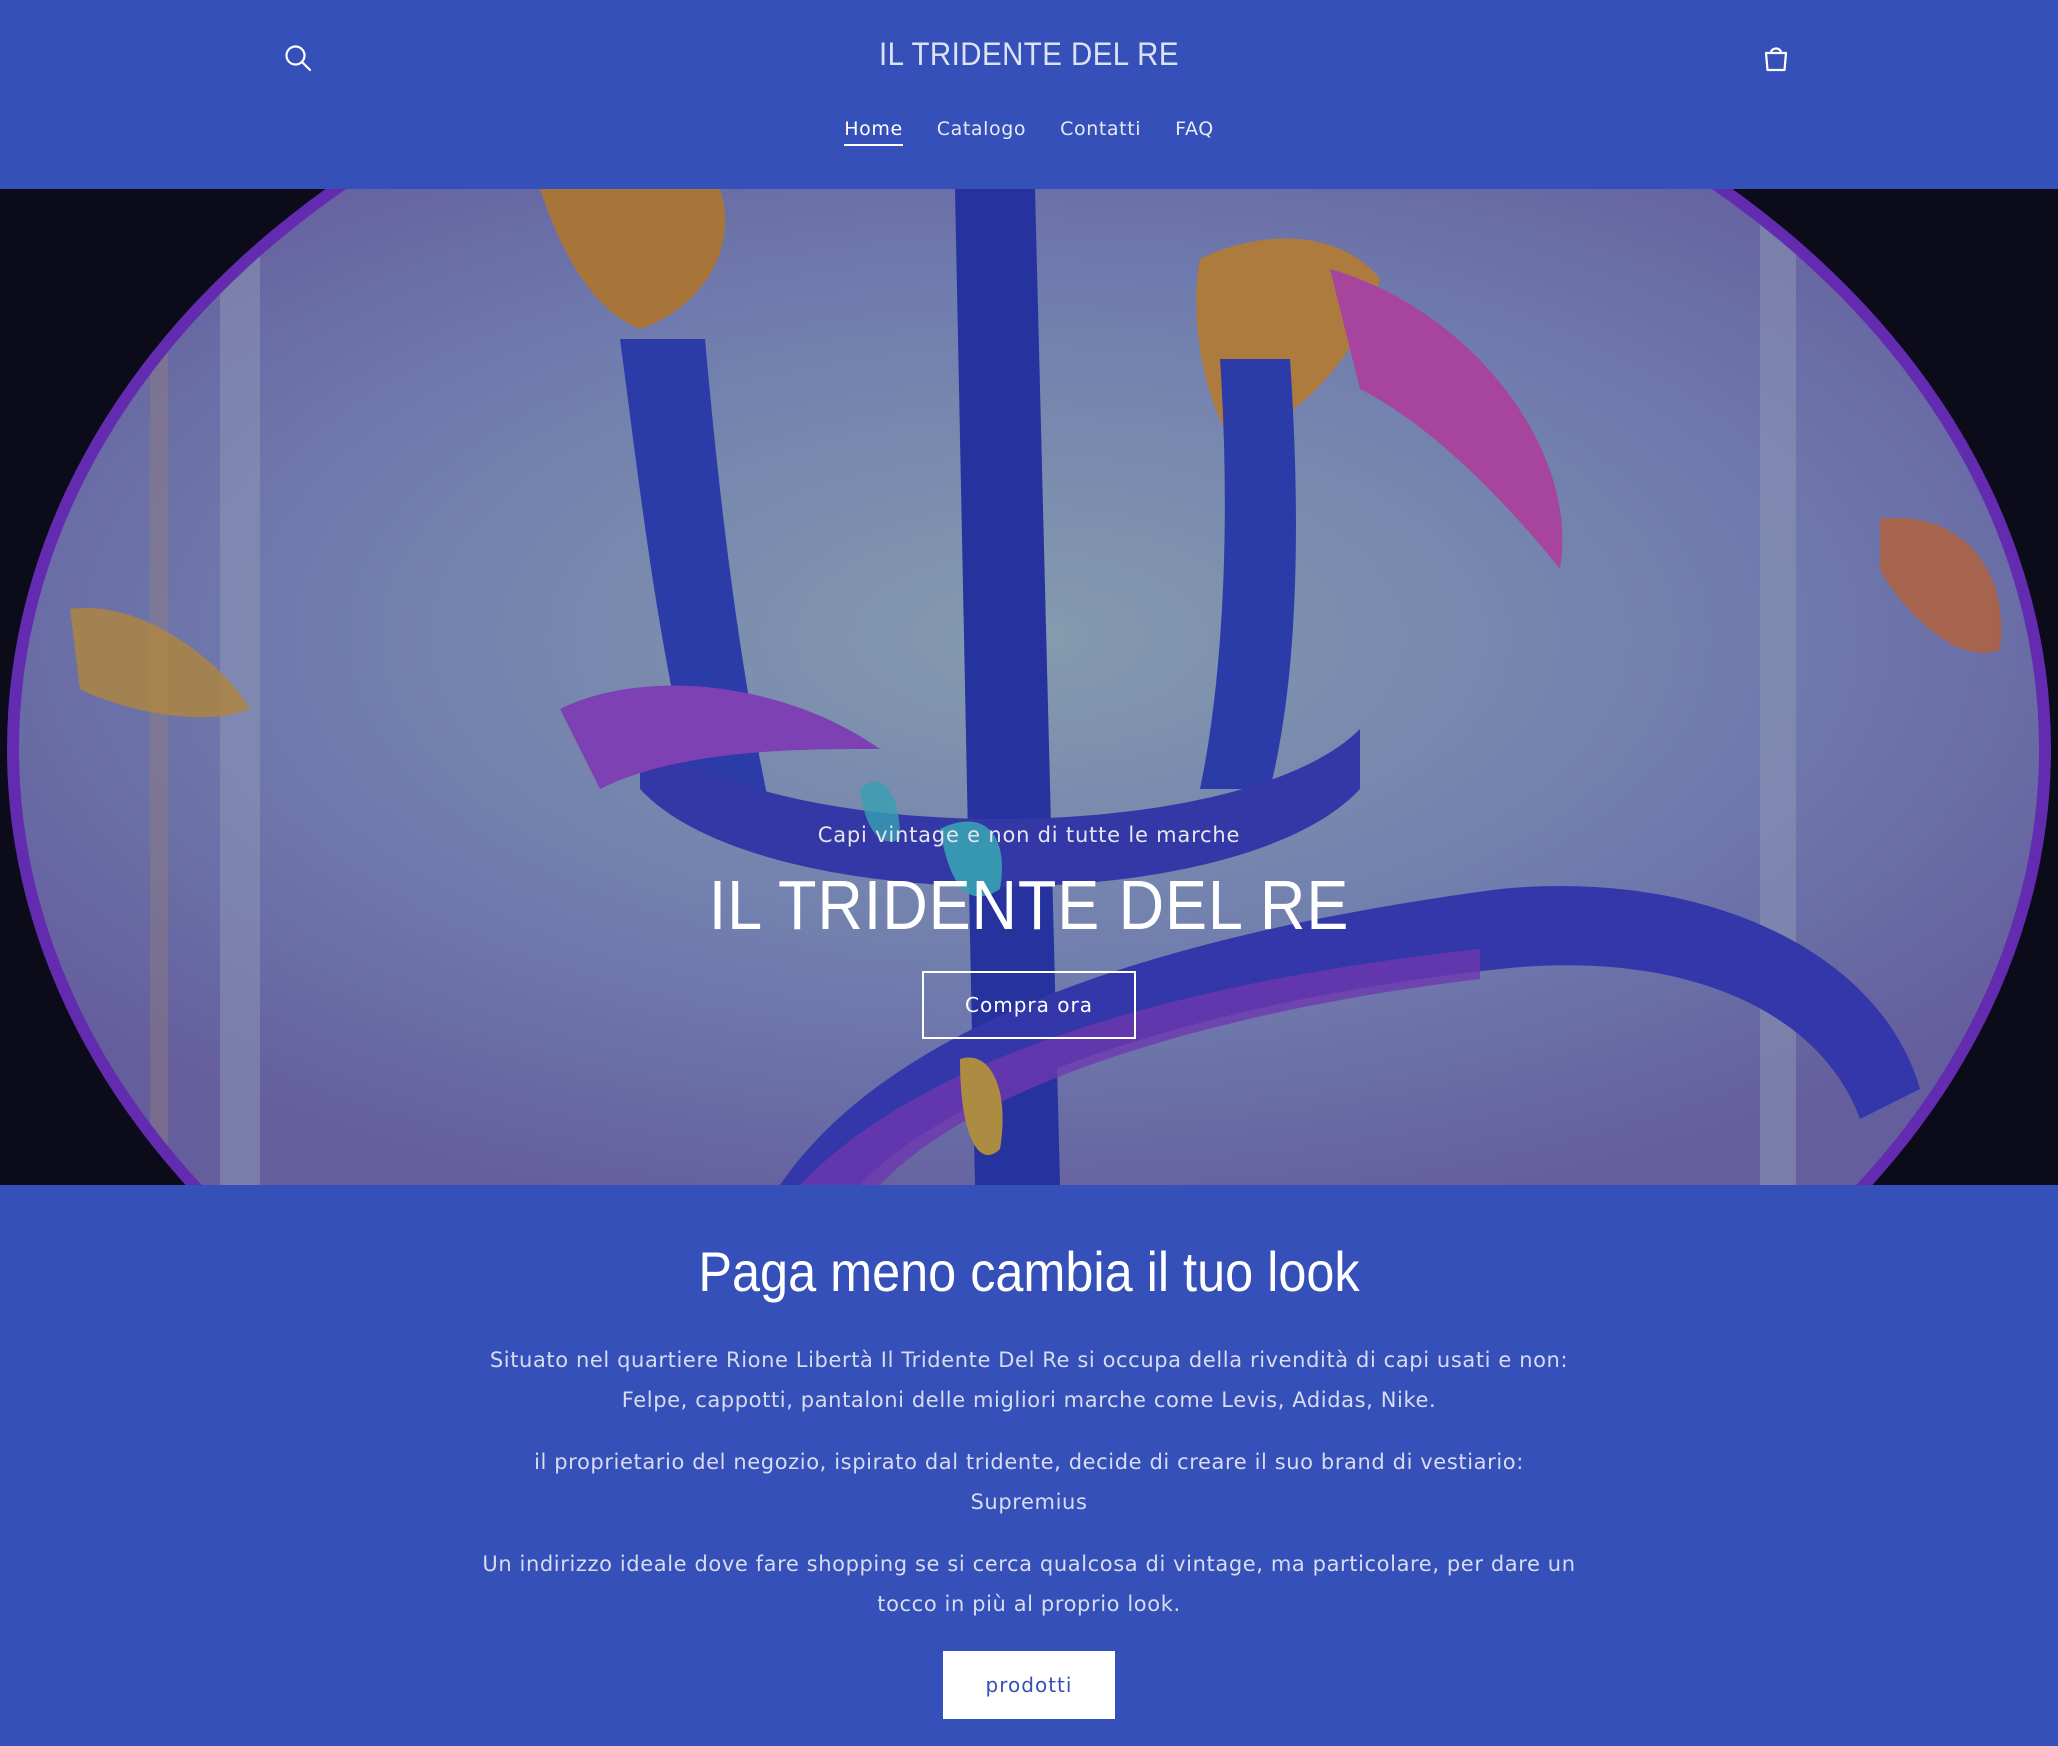 The height and width of the screenshot is (1746, 2058). Describe the element at coordinates (981, 132) in the screenshot. I see `nav-item-catalogo: Catalogo` at that location.